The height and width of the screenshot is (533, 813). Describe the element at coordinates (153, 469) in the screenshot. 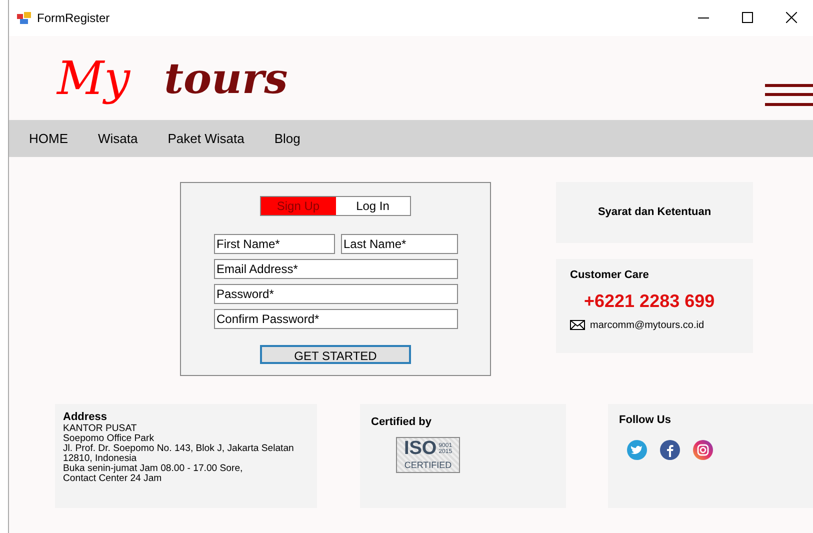

I see `address-line: Buka senin-jumat Jam 08.00 - 17.00 Sore,` at that location.